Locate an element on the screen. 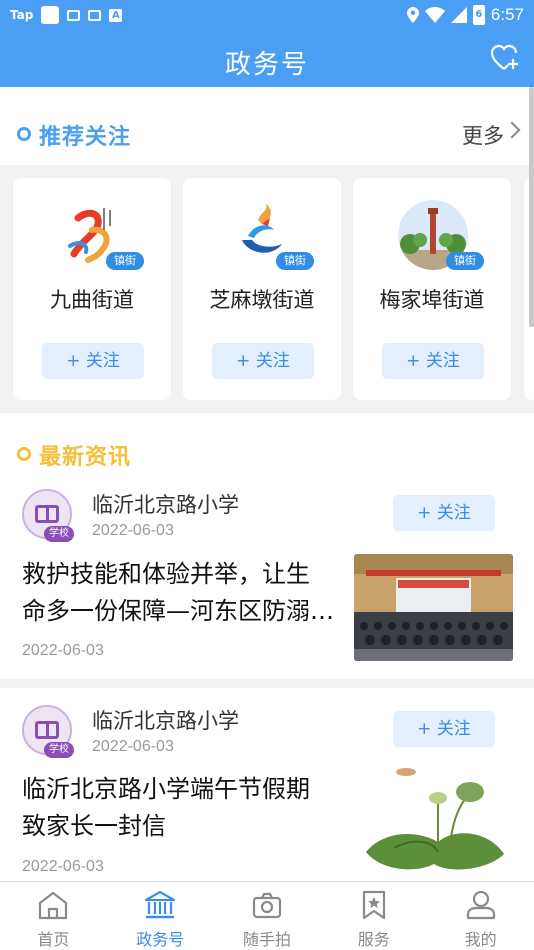 This screenshot has height=950, width=534. recommend-card: 镇街 芝麻墩街道 + 关注 is located at coordinates (262, 289).